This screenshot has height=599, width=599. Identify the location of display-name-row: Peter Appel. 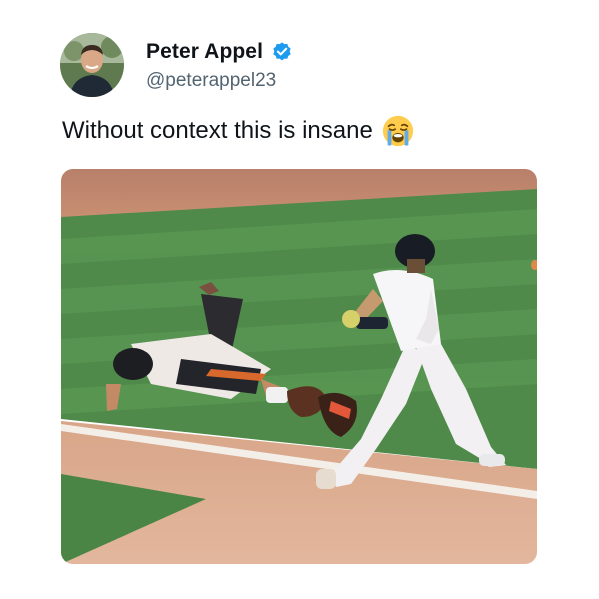
(219, 52).